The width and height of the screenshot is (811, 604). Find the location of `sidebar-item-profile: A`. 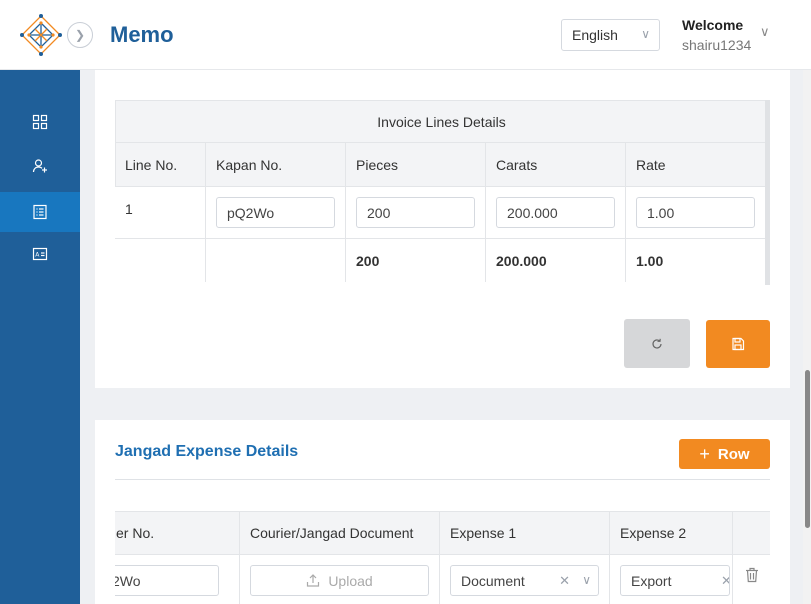

sidebar-item-profile: A is located at coordinates (40, 254).